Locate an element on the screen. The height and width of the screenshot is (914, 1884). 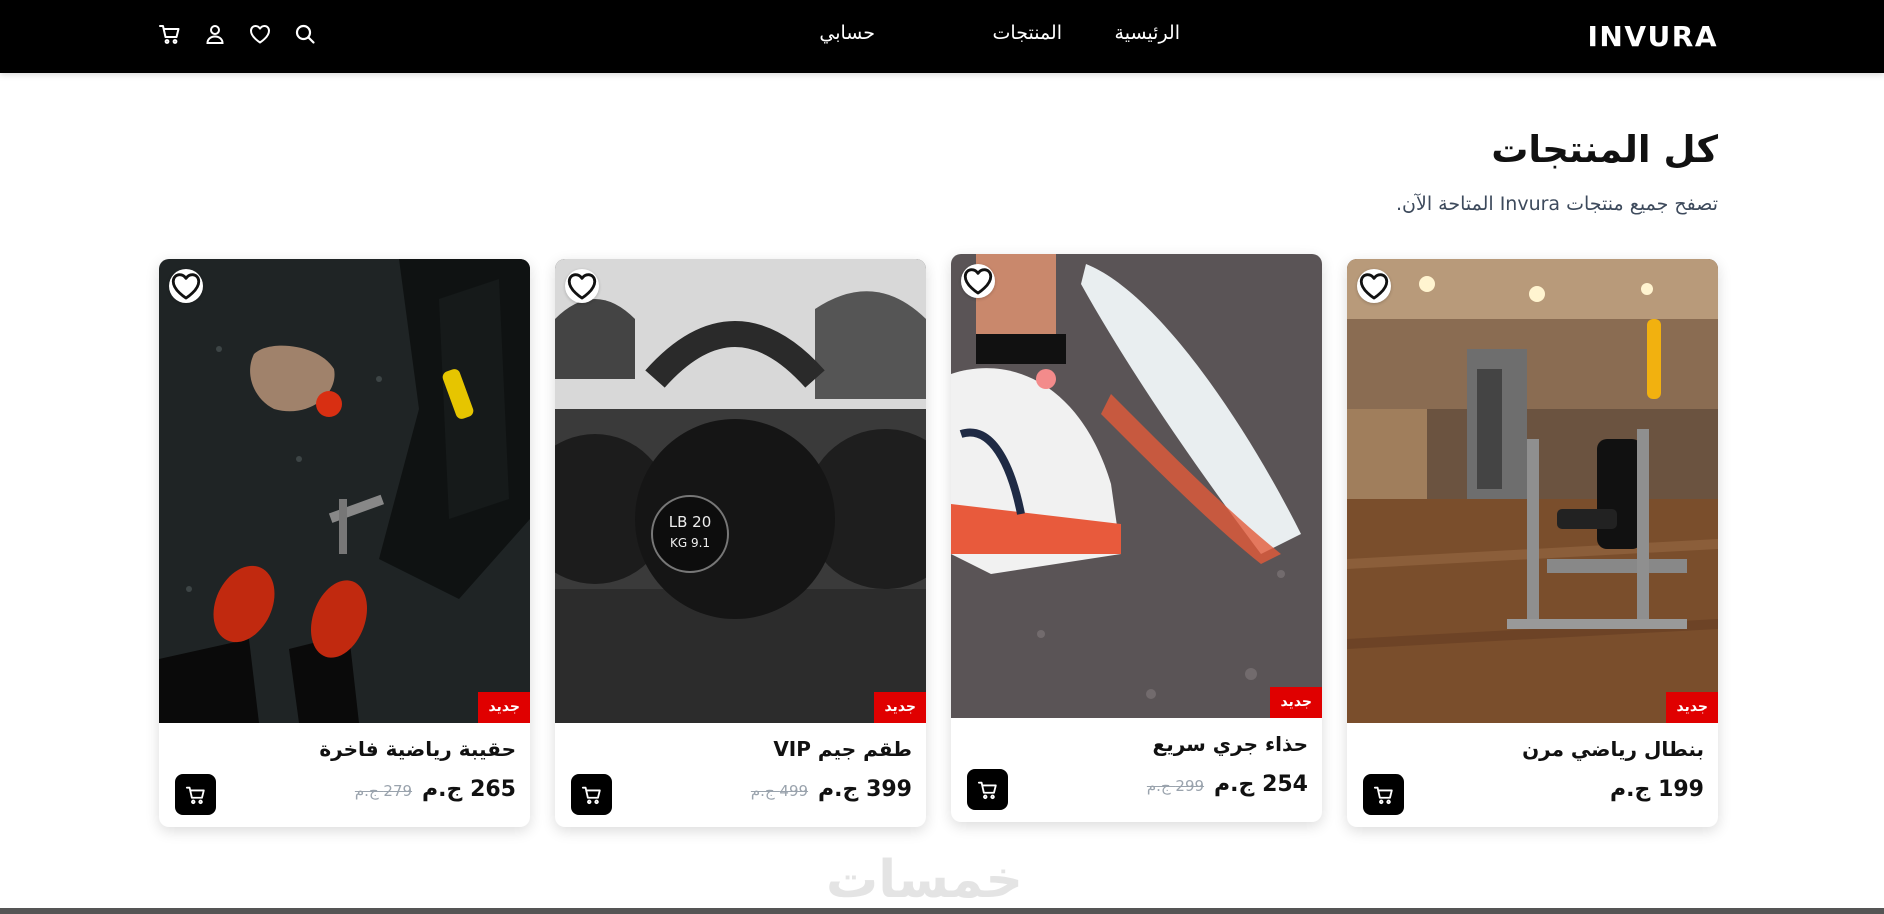
old-price: 499 ج.م is located at coordinates (779, 791).